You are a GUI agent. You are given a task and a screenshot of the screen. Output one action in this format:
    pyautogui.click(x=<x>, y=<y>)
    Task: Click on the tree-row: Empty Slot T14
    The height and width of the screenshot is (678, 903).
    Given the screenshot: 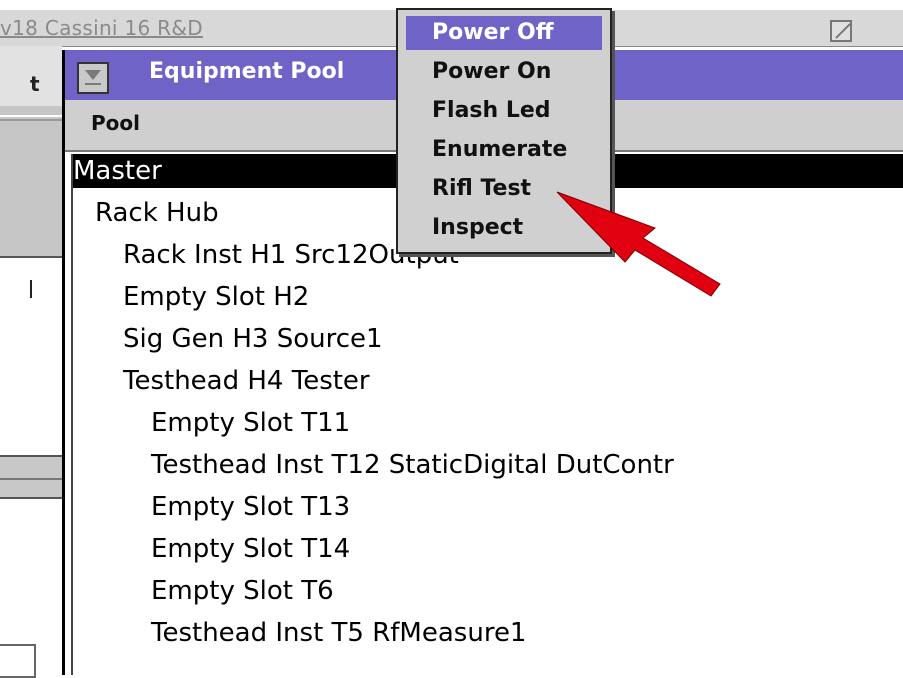 What is the action you would take?
    pyautogui.click(x=488, y=549)
    